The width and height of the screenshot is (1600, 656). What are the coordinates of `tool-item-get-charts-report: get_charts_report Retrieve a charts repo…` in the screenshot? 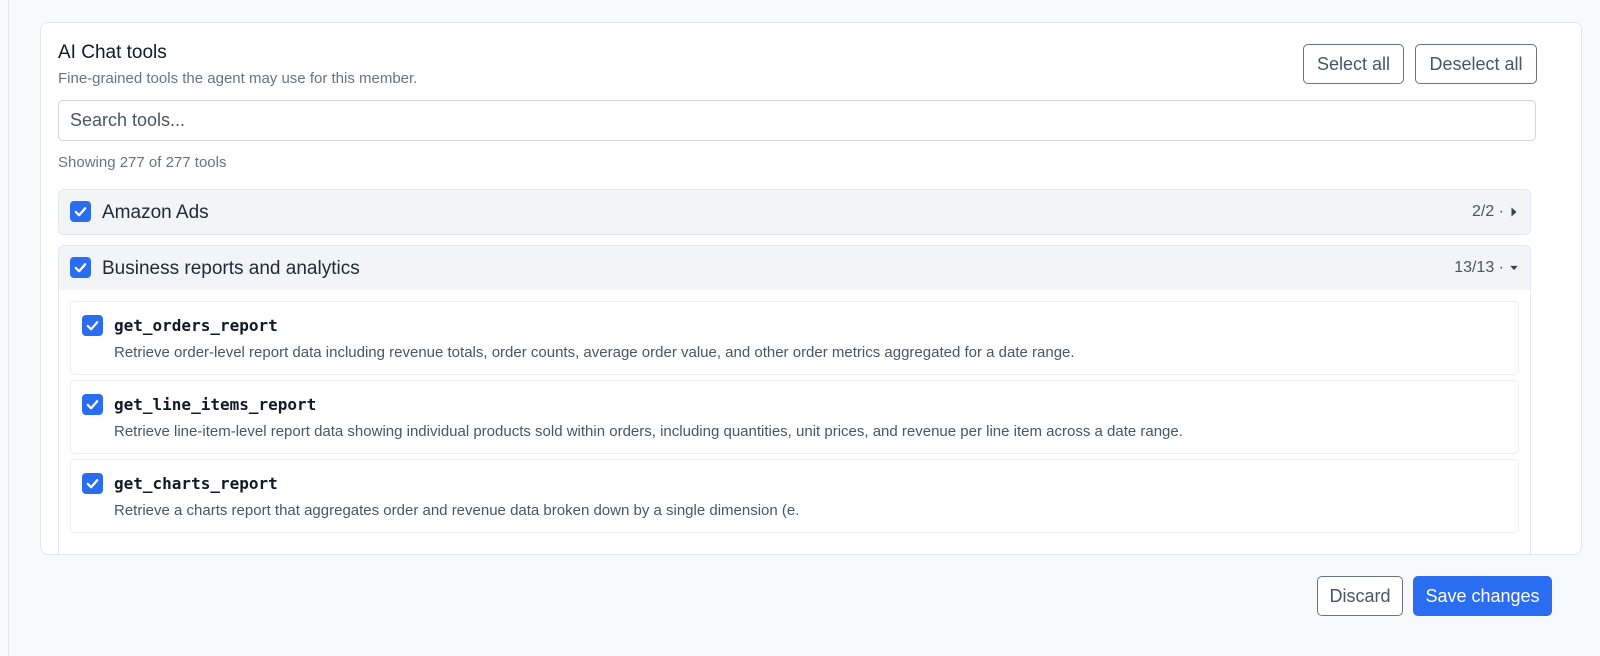 It's located at (794, 496).